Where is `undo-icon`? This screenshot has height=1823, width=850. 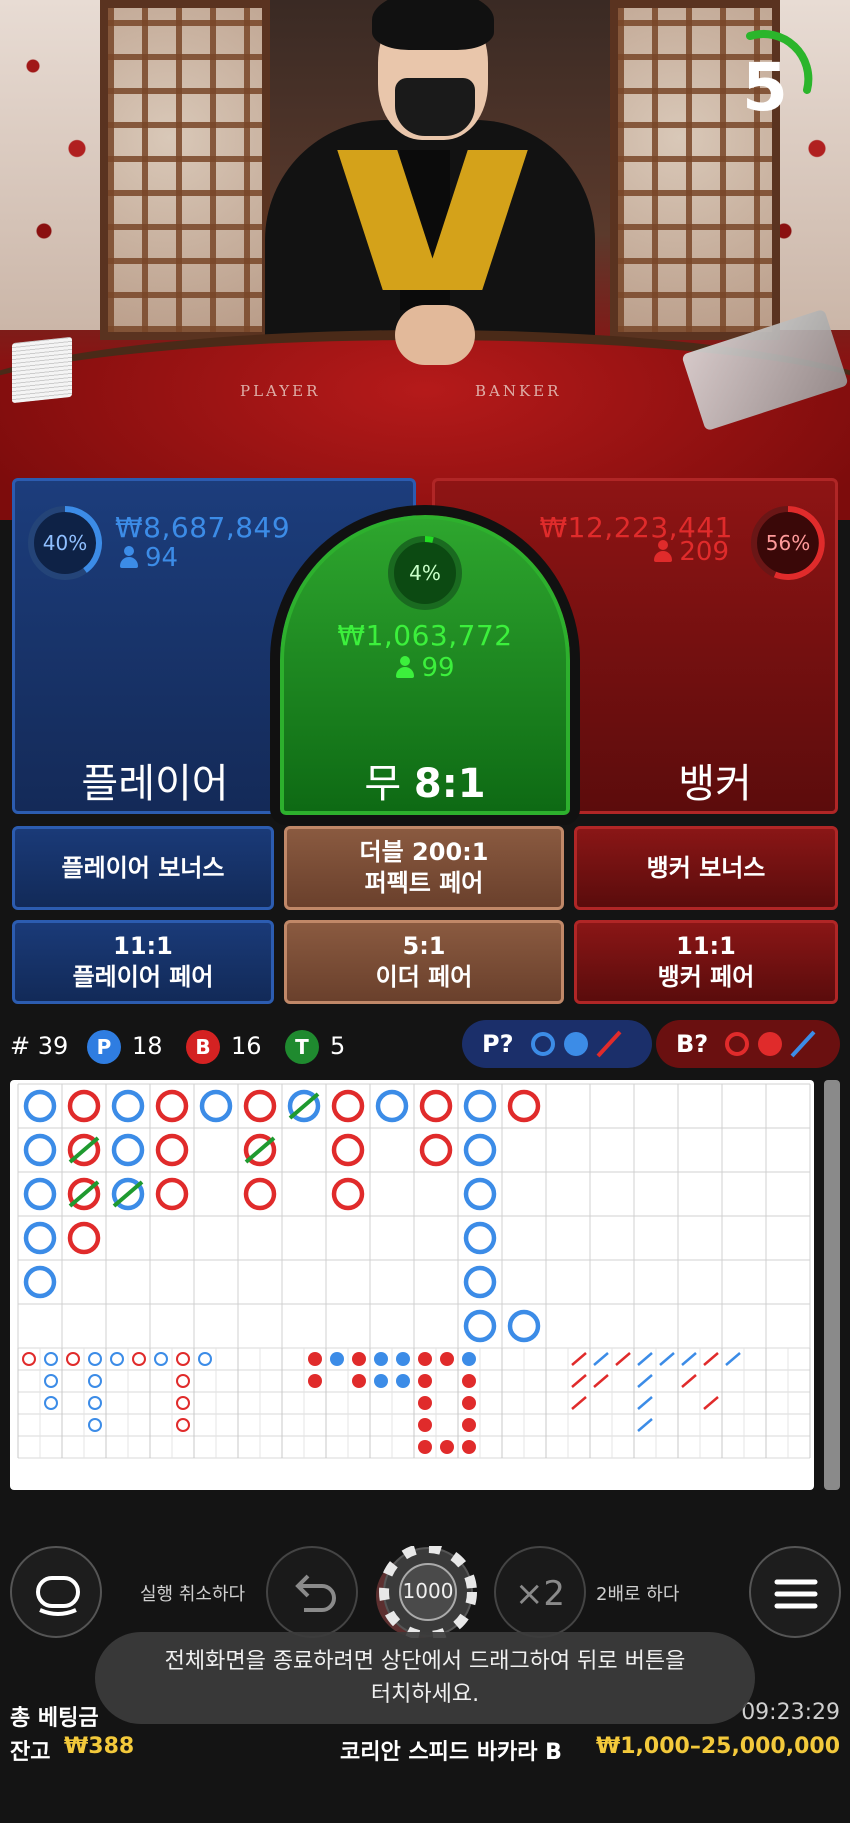
undo-icon is located at coordinates (315, 1593).